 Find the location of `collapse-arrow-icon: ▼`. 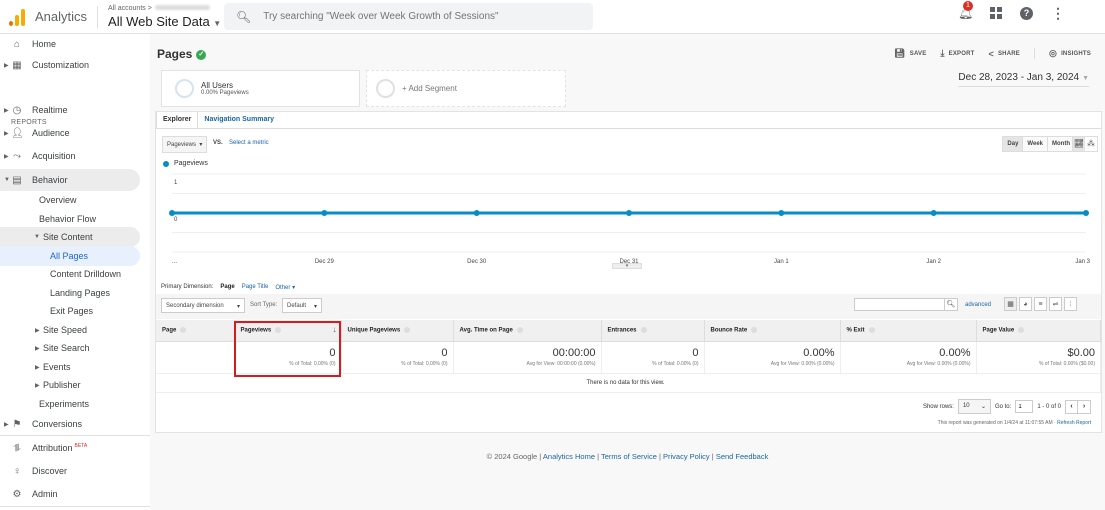

collapse-arrow-icon: ▼ is located at coordinates (37, 237).